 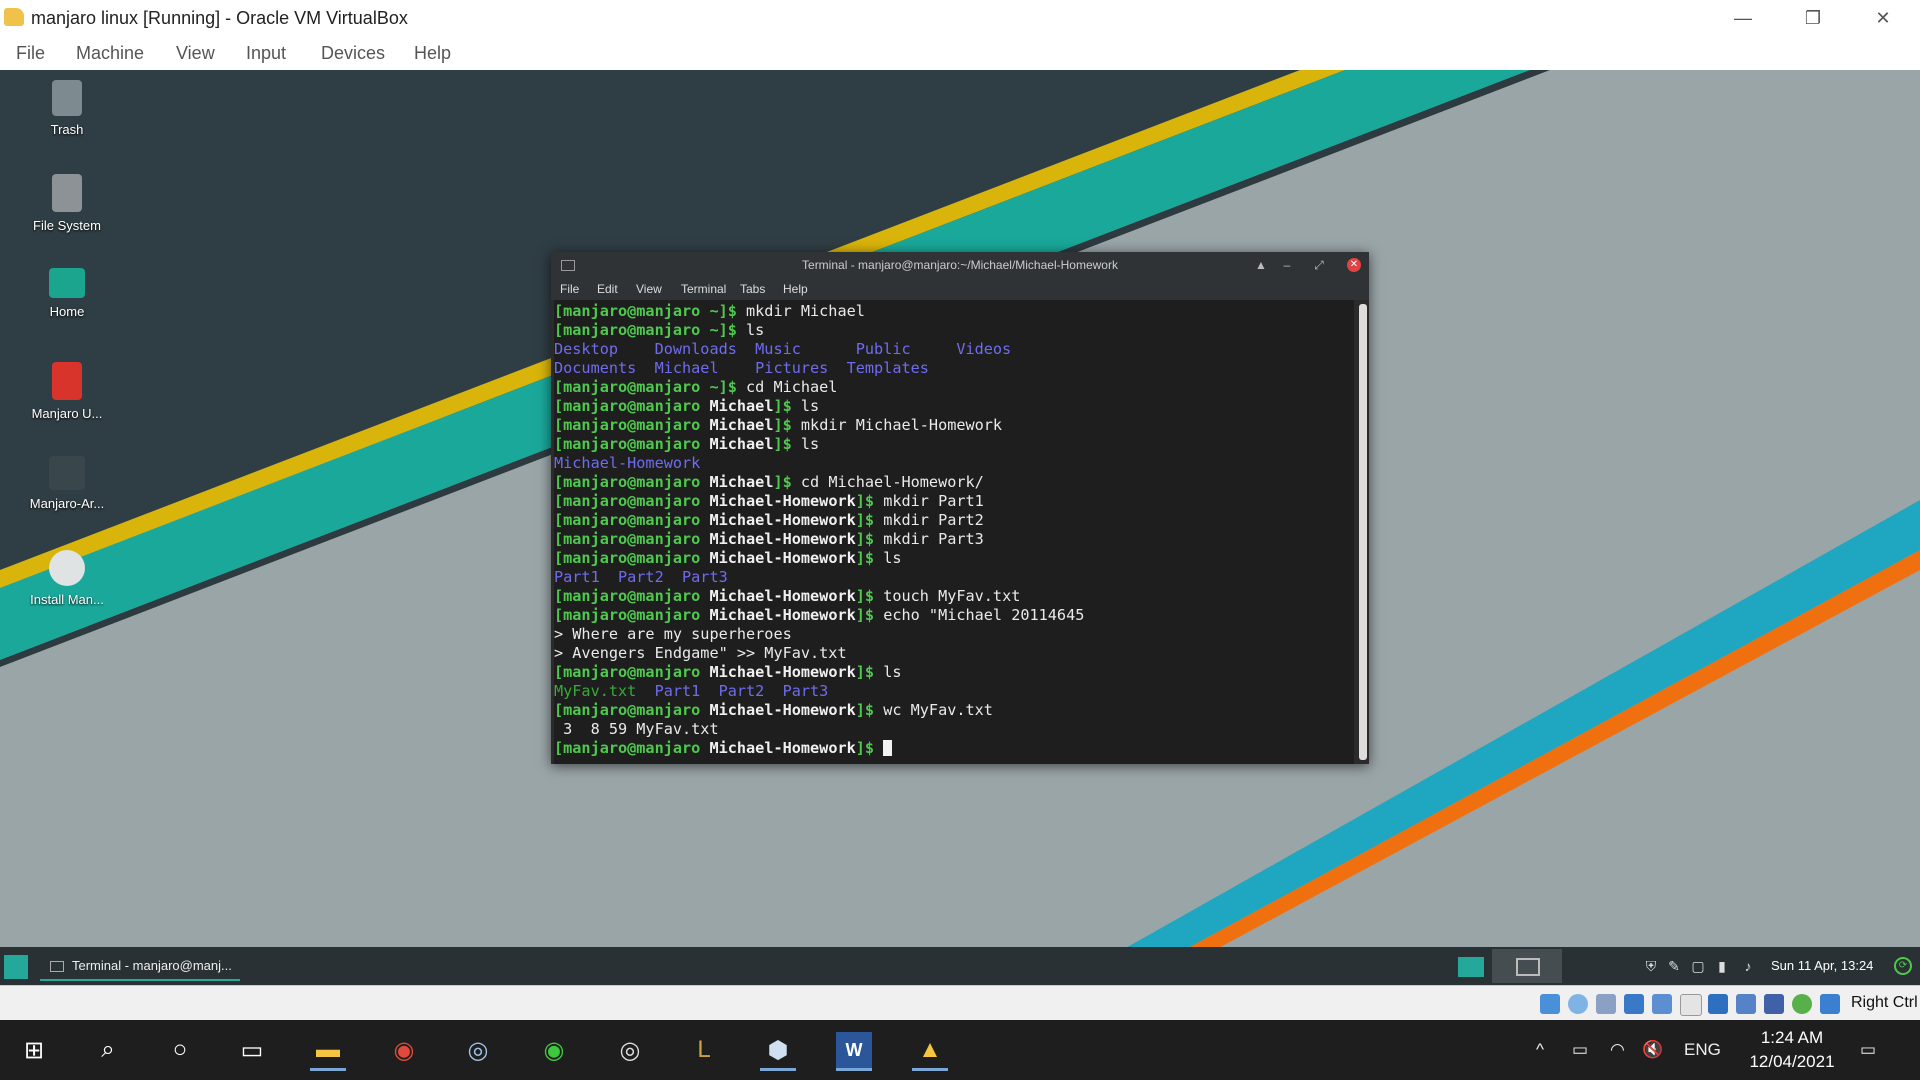 What do you see at coordinates (1743, 18) in the screenshot?
I see `minimize-button: —` at bounding box center [1743, 18].